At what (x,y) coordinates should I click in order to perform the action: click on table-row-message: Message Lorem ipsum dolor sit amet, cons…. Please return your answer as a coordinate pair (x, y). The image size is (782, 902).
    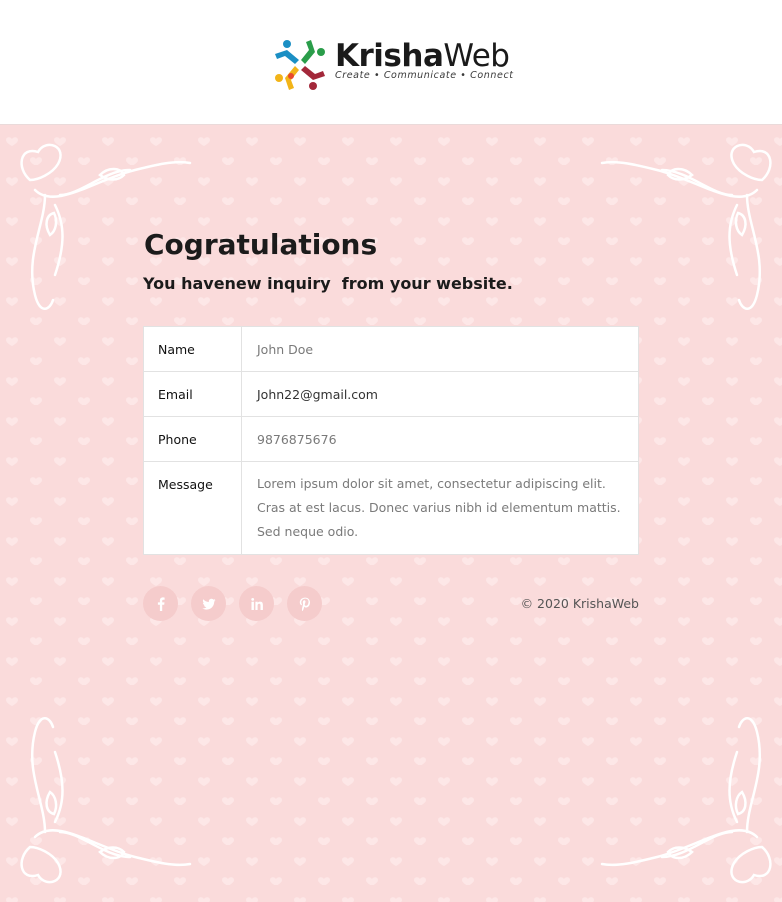
    Looking at the image, I should click on (391, 508).